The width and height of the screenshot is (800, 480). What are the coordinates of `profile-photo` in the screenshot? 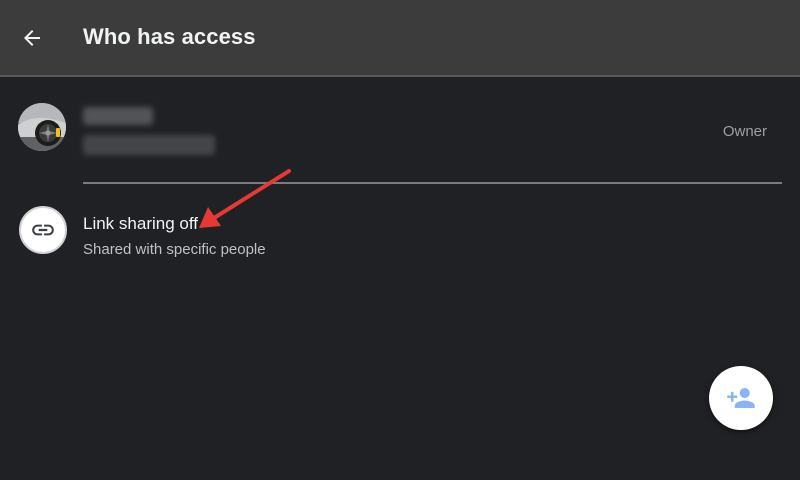 It's located at (42, 127).